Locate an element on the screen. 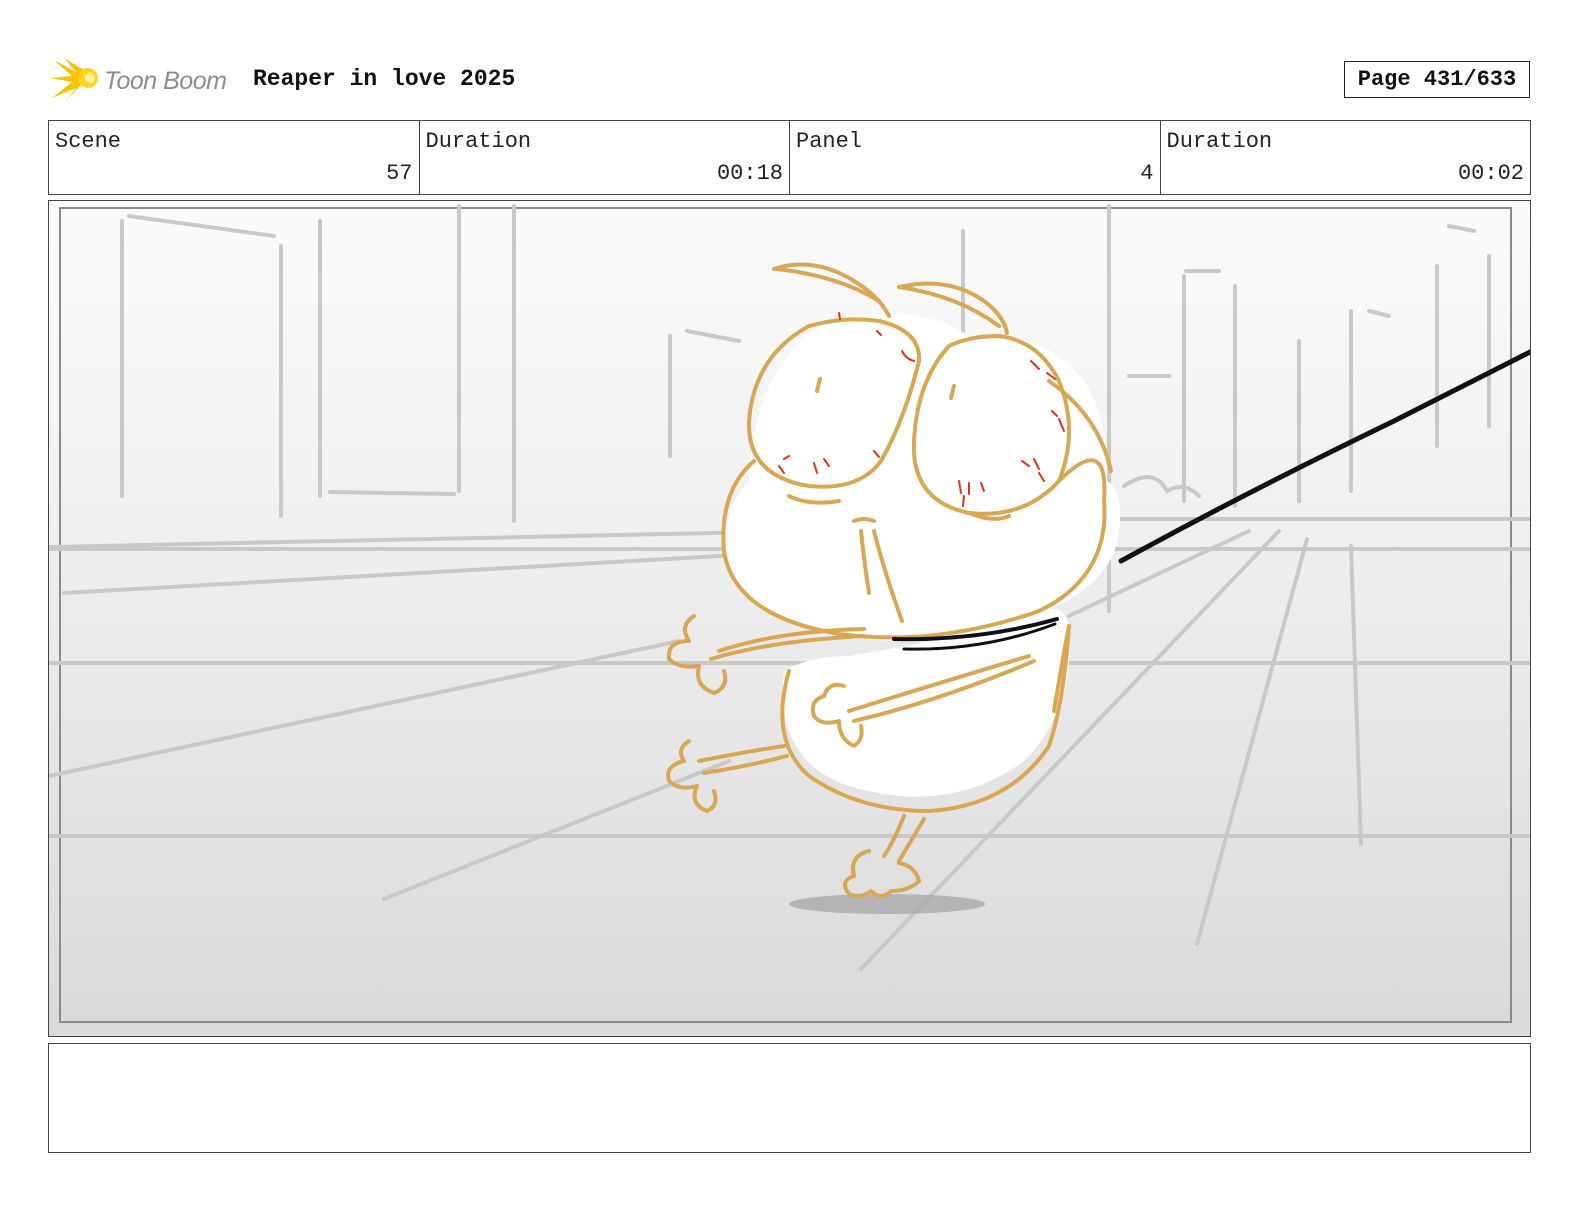  panel-notes is located at coordinates (789, 1098).